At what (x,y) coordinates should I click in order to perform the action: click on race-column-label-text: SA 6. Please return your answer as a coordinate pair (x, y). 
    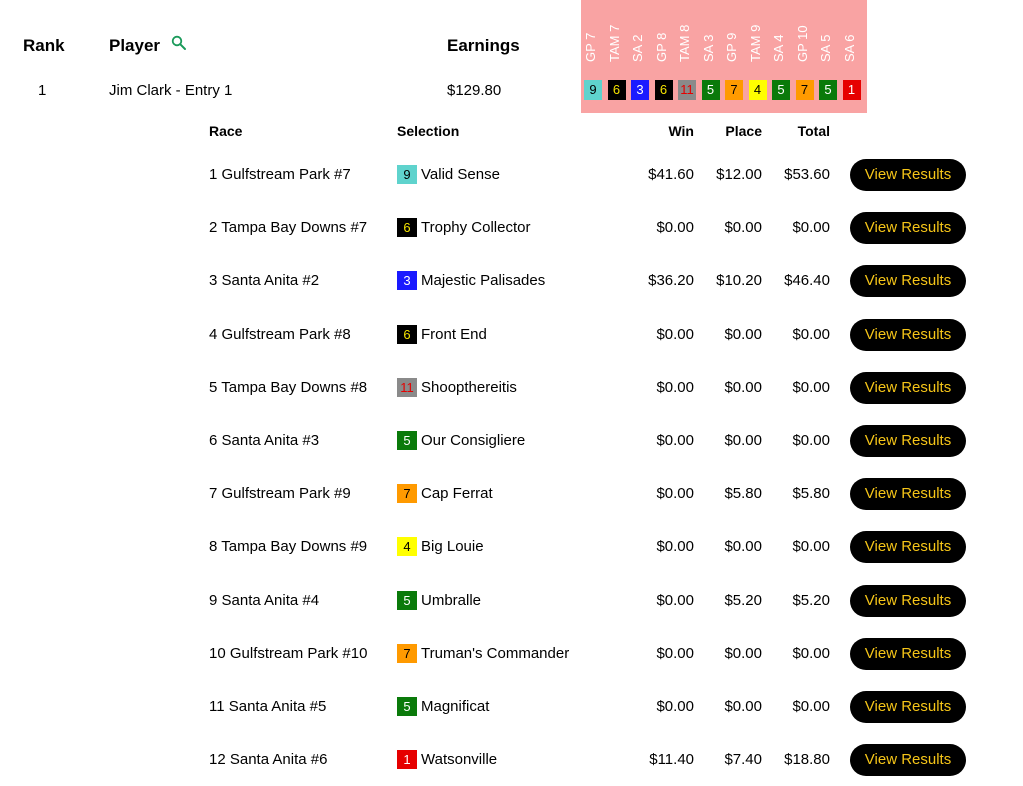
    Looking at the image, I should click on (849, 48).